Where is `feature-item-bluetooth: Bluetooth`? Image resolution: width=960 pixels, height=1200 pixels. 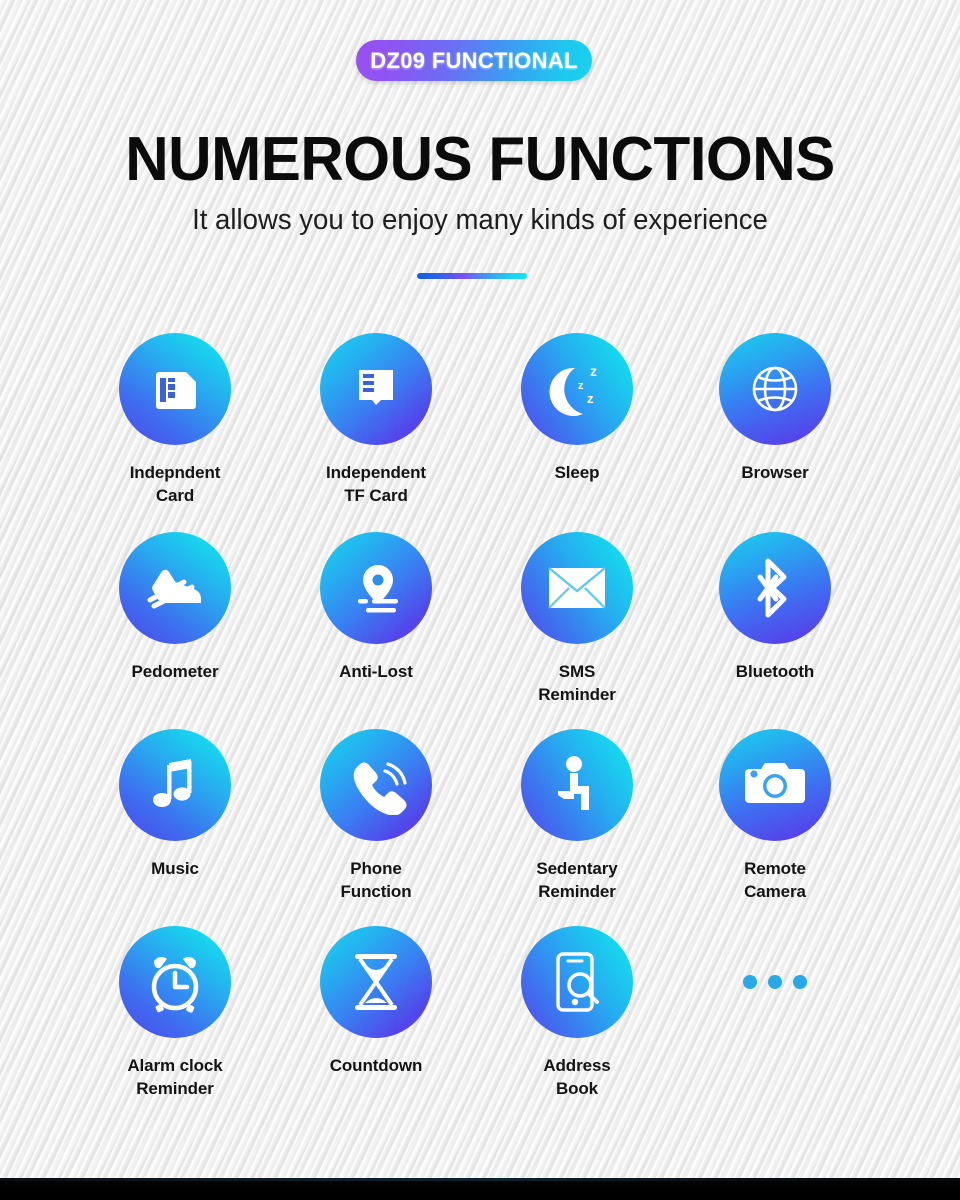 feature-item-bluetooth: Bluetooth is located at coordinates (775, 607).